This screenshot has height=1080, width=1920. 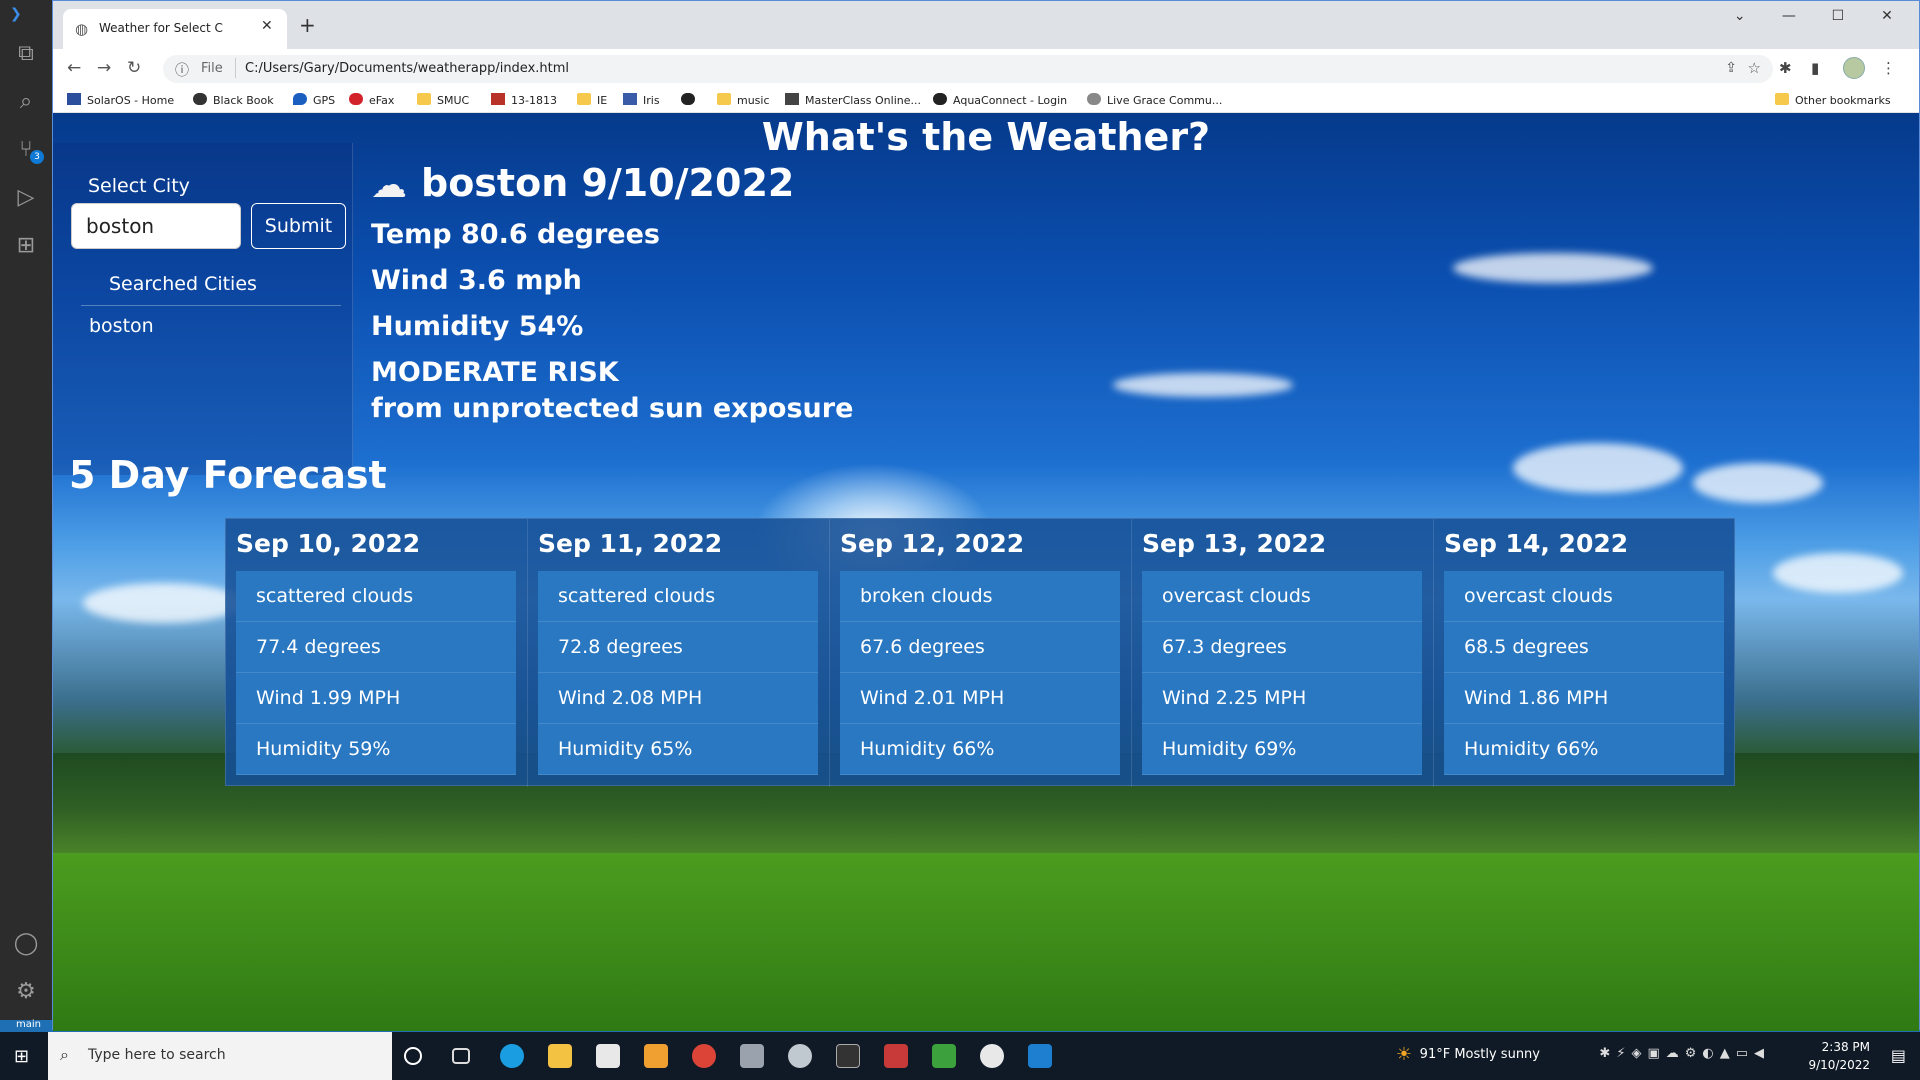 I want to click on store-icon, so click(x=608, y=1056).